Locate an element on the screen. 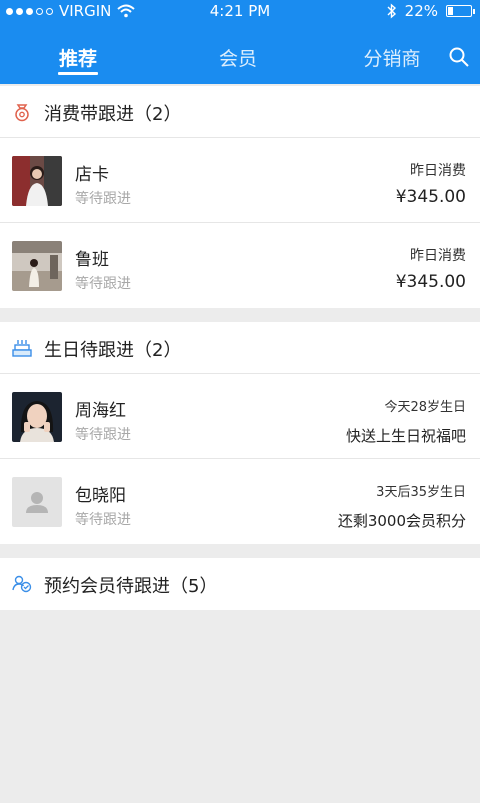  list-item: 店卡 等待跟进 昨日消费 ¥345.00 is located at coordinates (240, 180).